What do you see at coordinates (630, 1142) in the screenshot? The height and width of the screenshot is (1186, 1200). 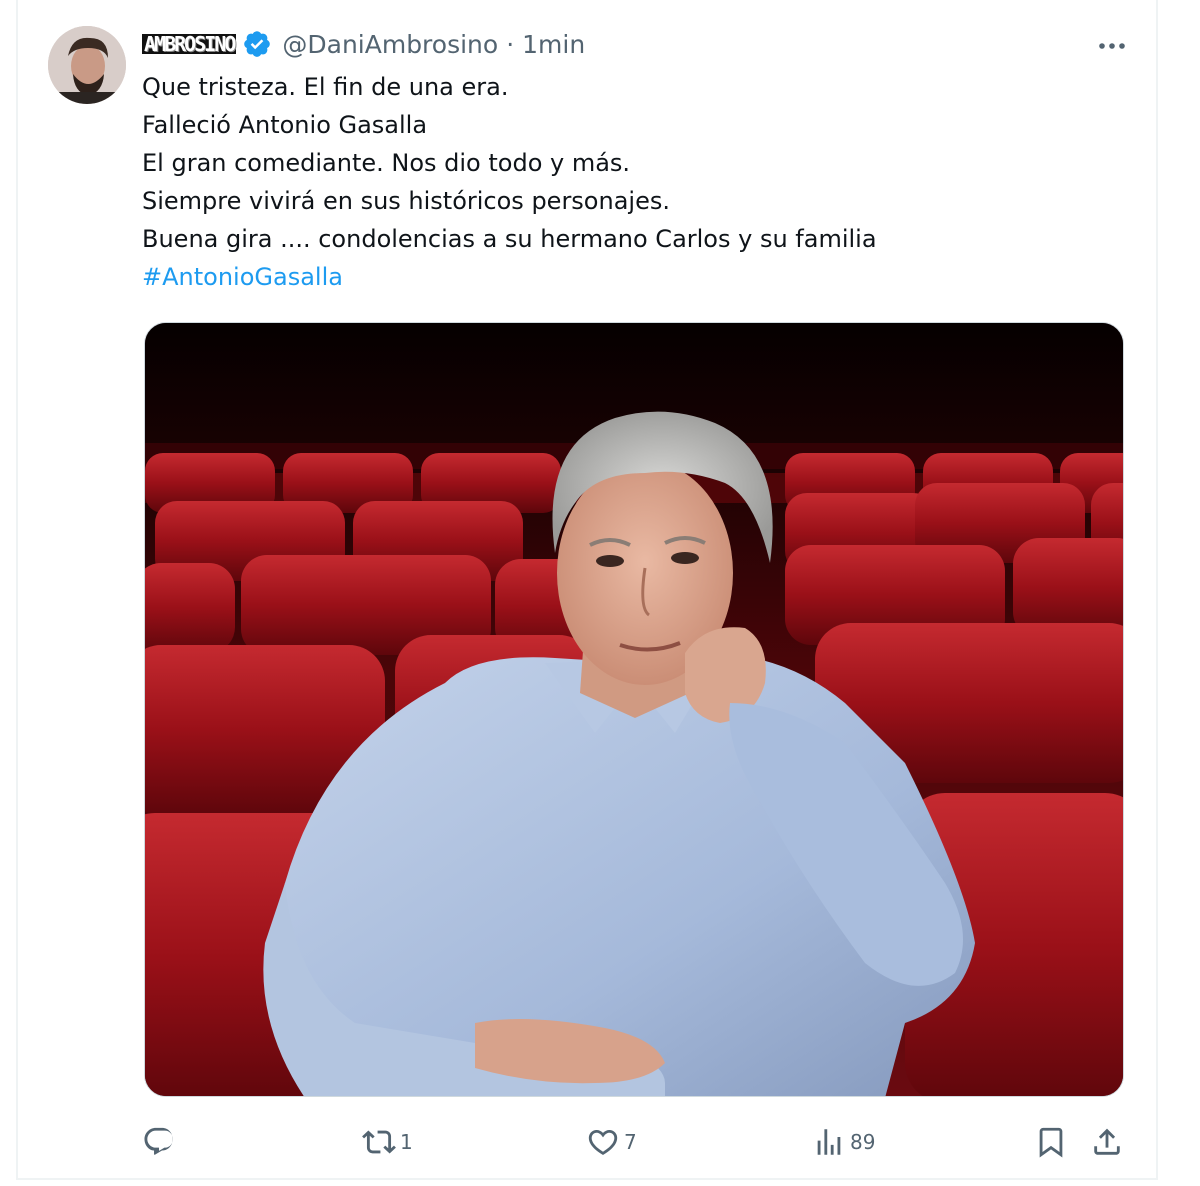 I see `like-count: 7` at bounding box center [630, 1142].